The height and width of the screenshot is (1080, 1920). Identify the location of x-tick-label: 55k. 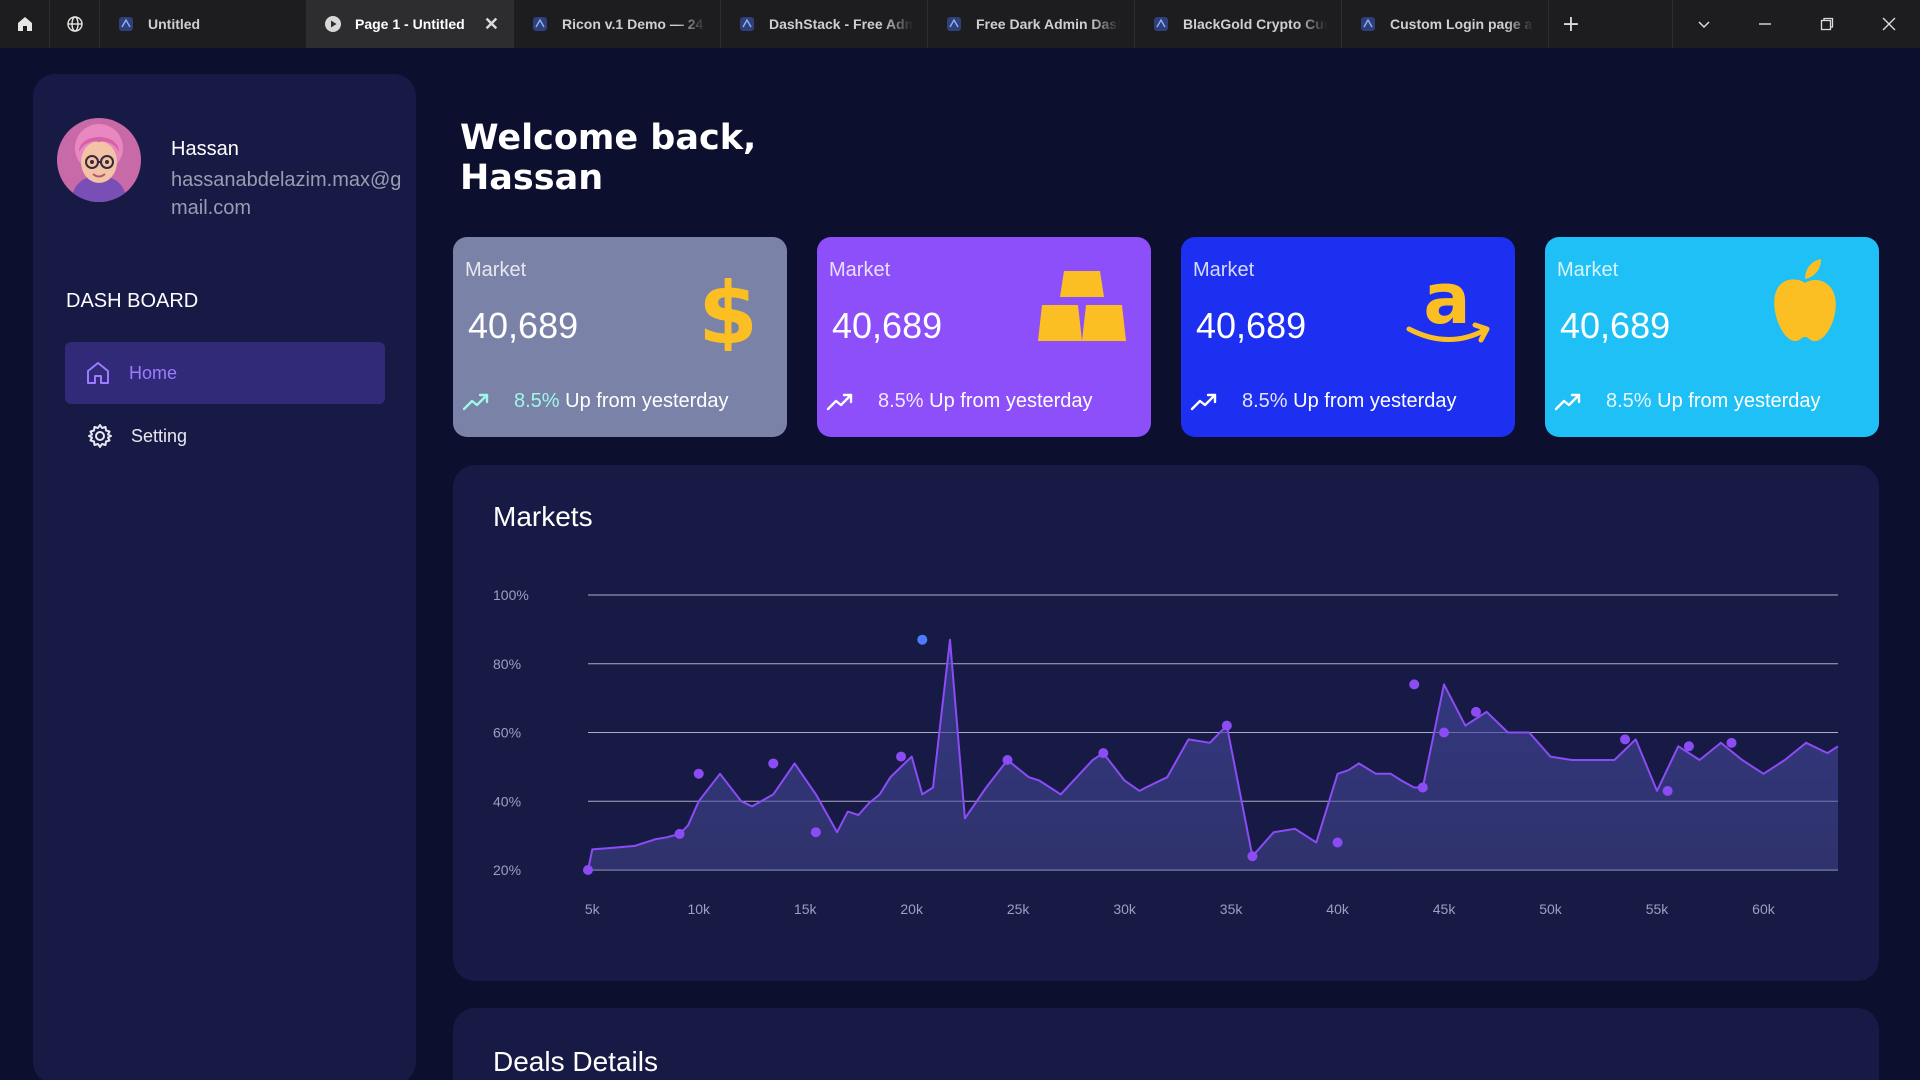
(1658, 909).